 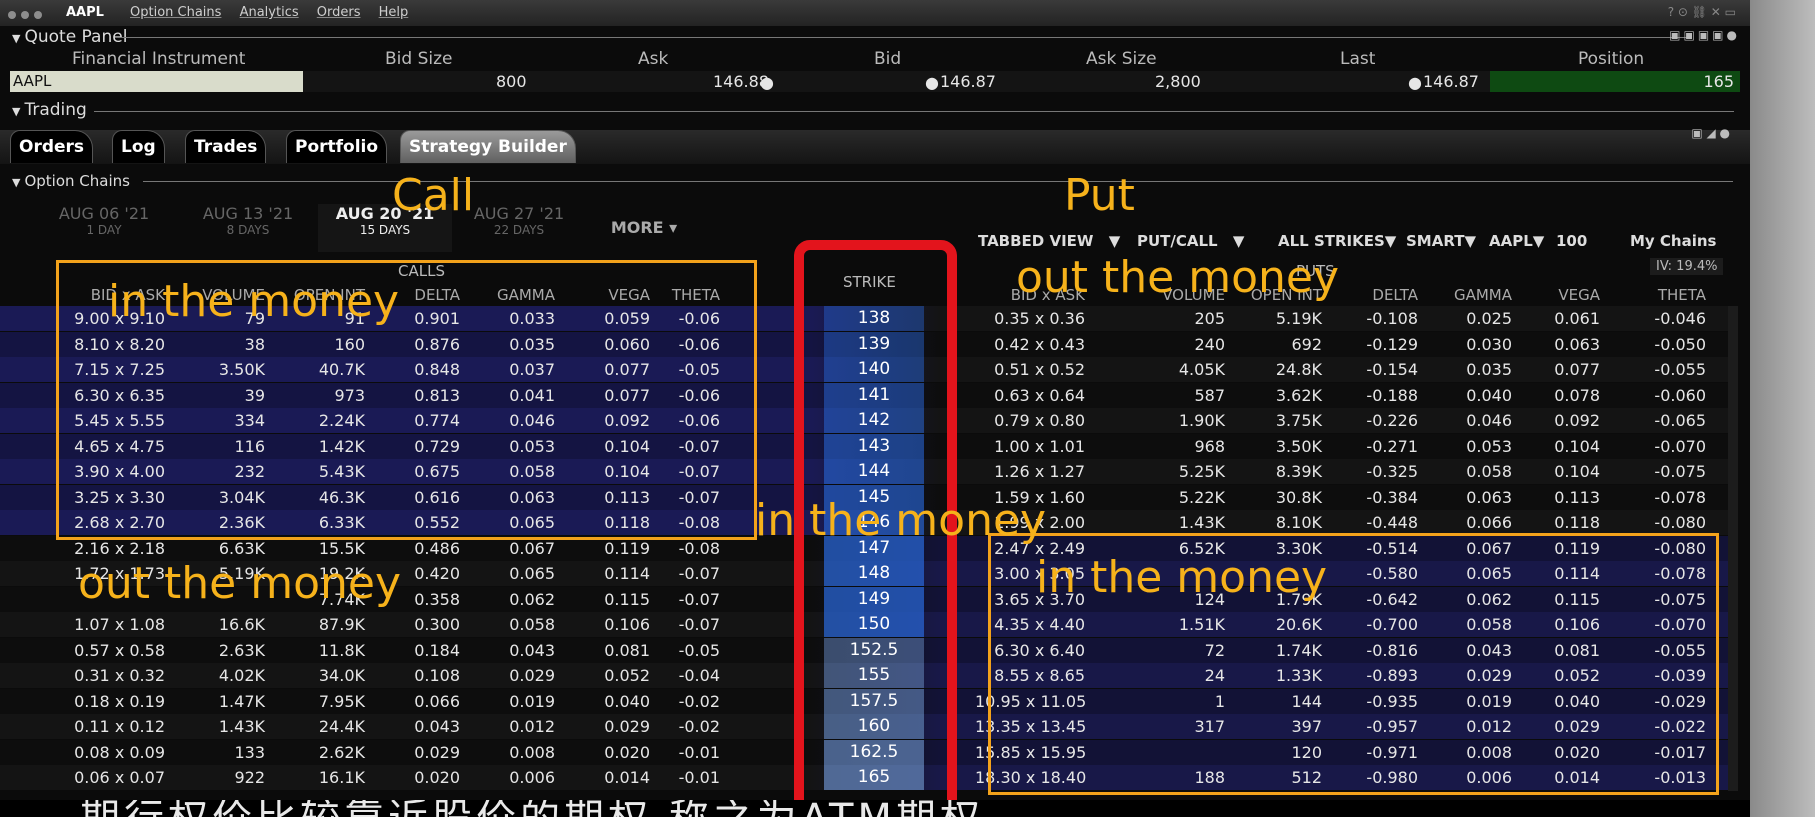 I want to click on window-controls, so click(x=27, y=15).